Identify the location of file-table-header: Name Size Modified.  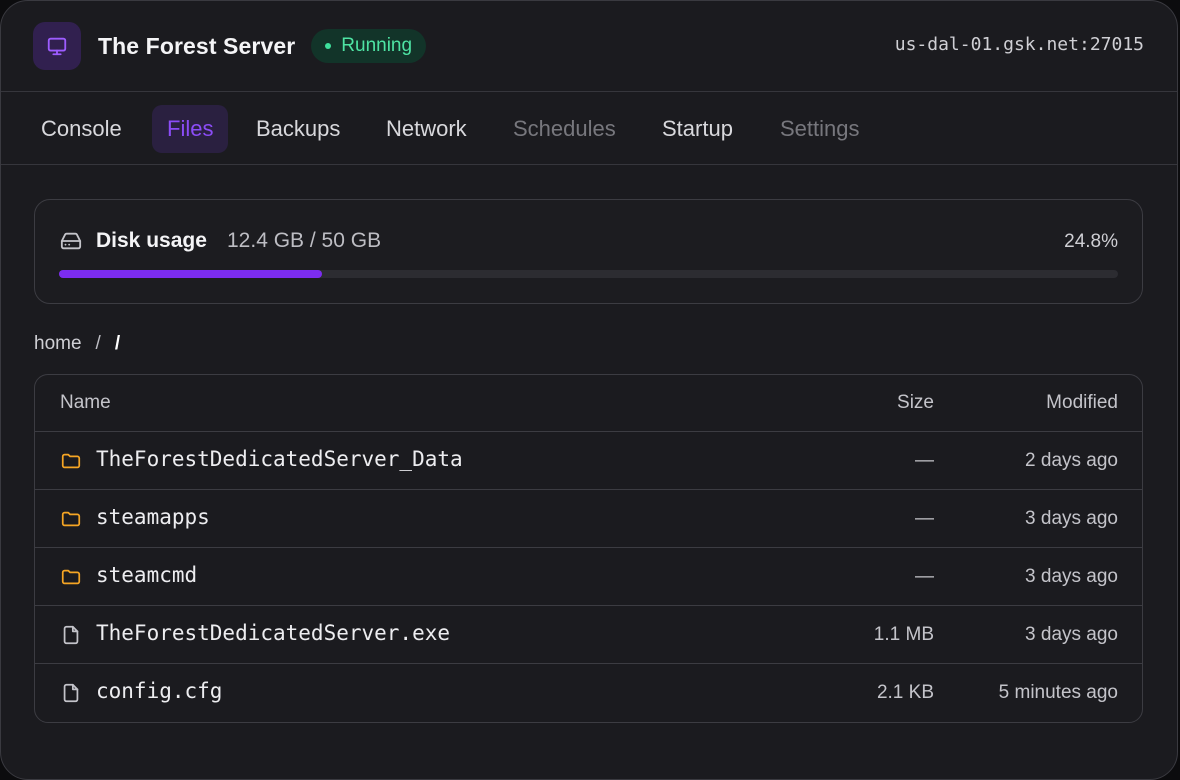
(588, 403).